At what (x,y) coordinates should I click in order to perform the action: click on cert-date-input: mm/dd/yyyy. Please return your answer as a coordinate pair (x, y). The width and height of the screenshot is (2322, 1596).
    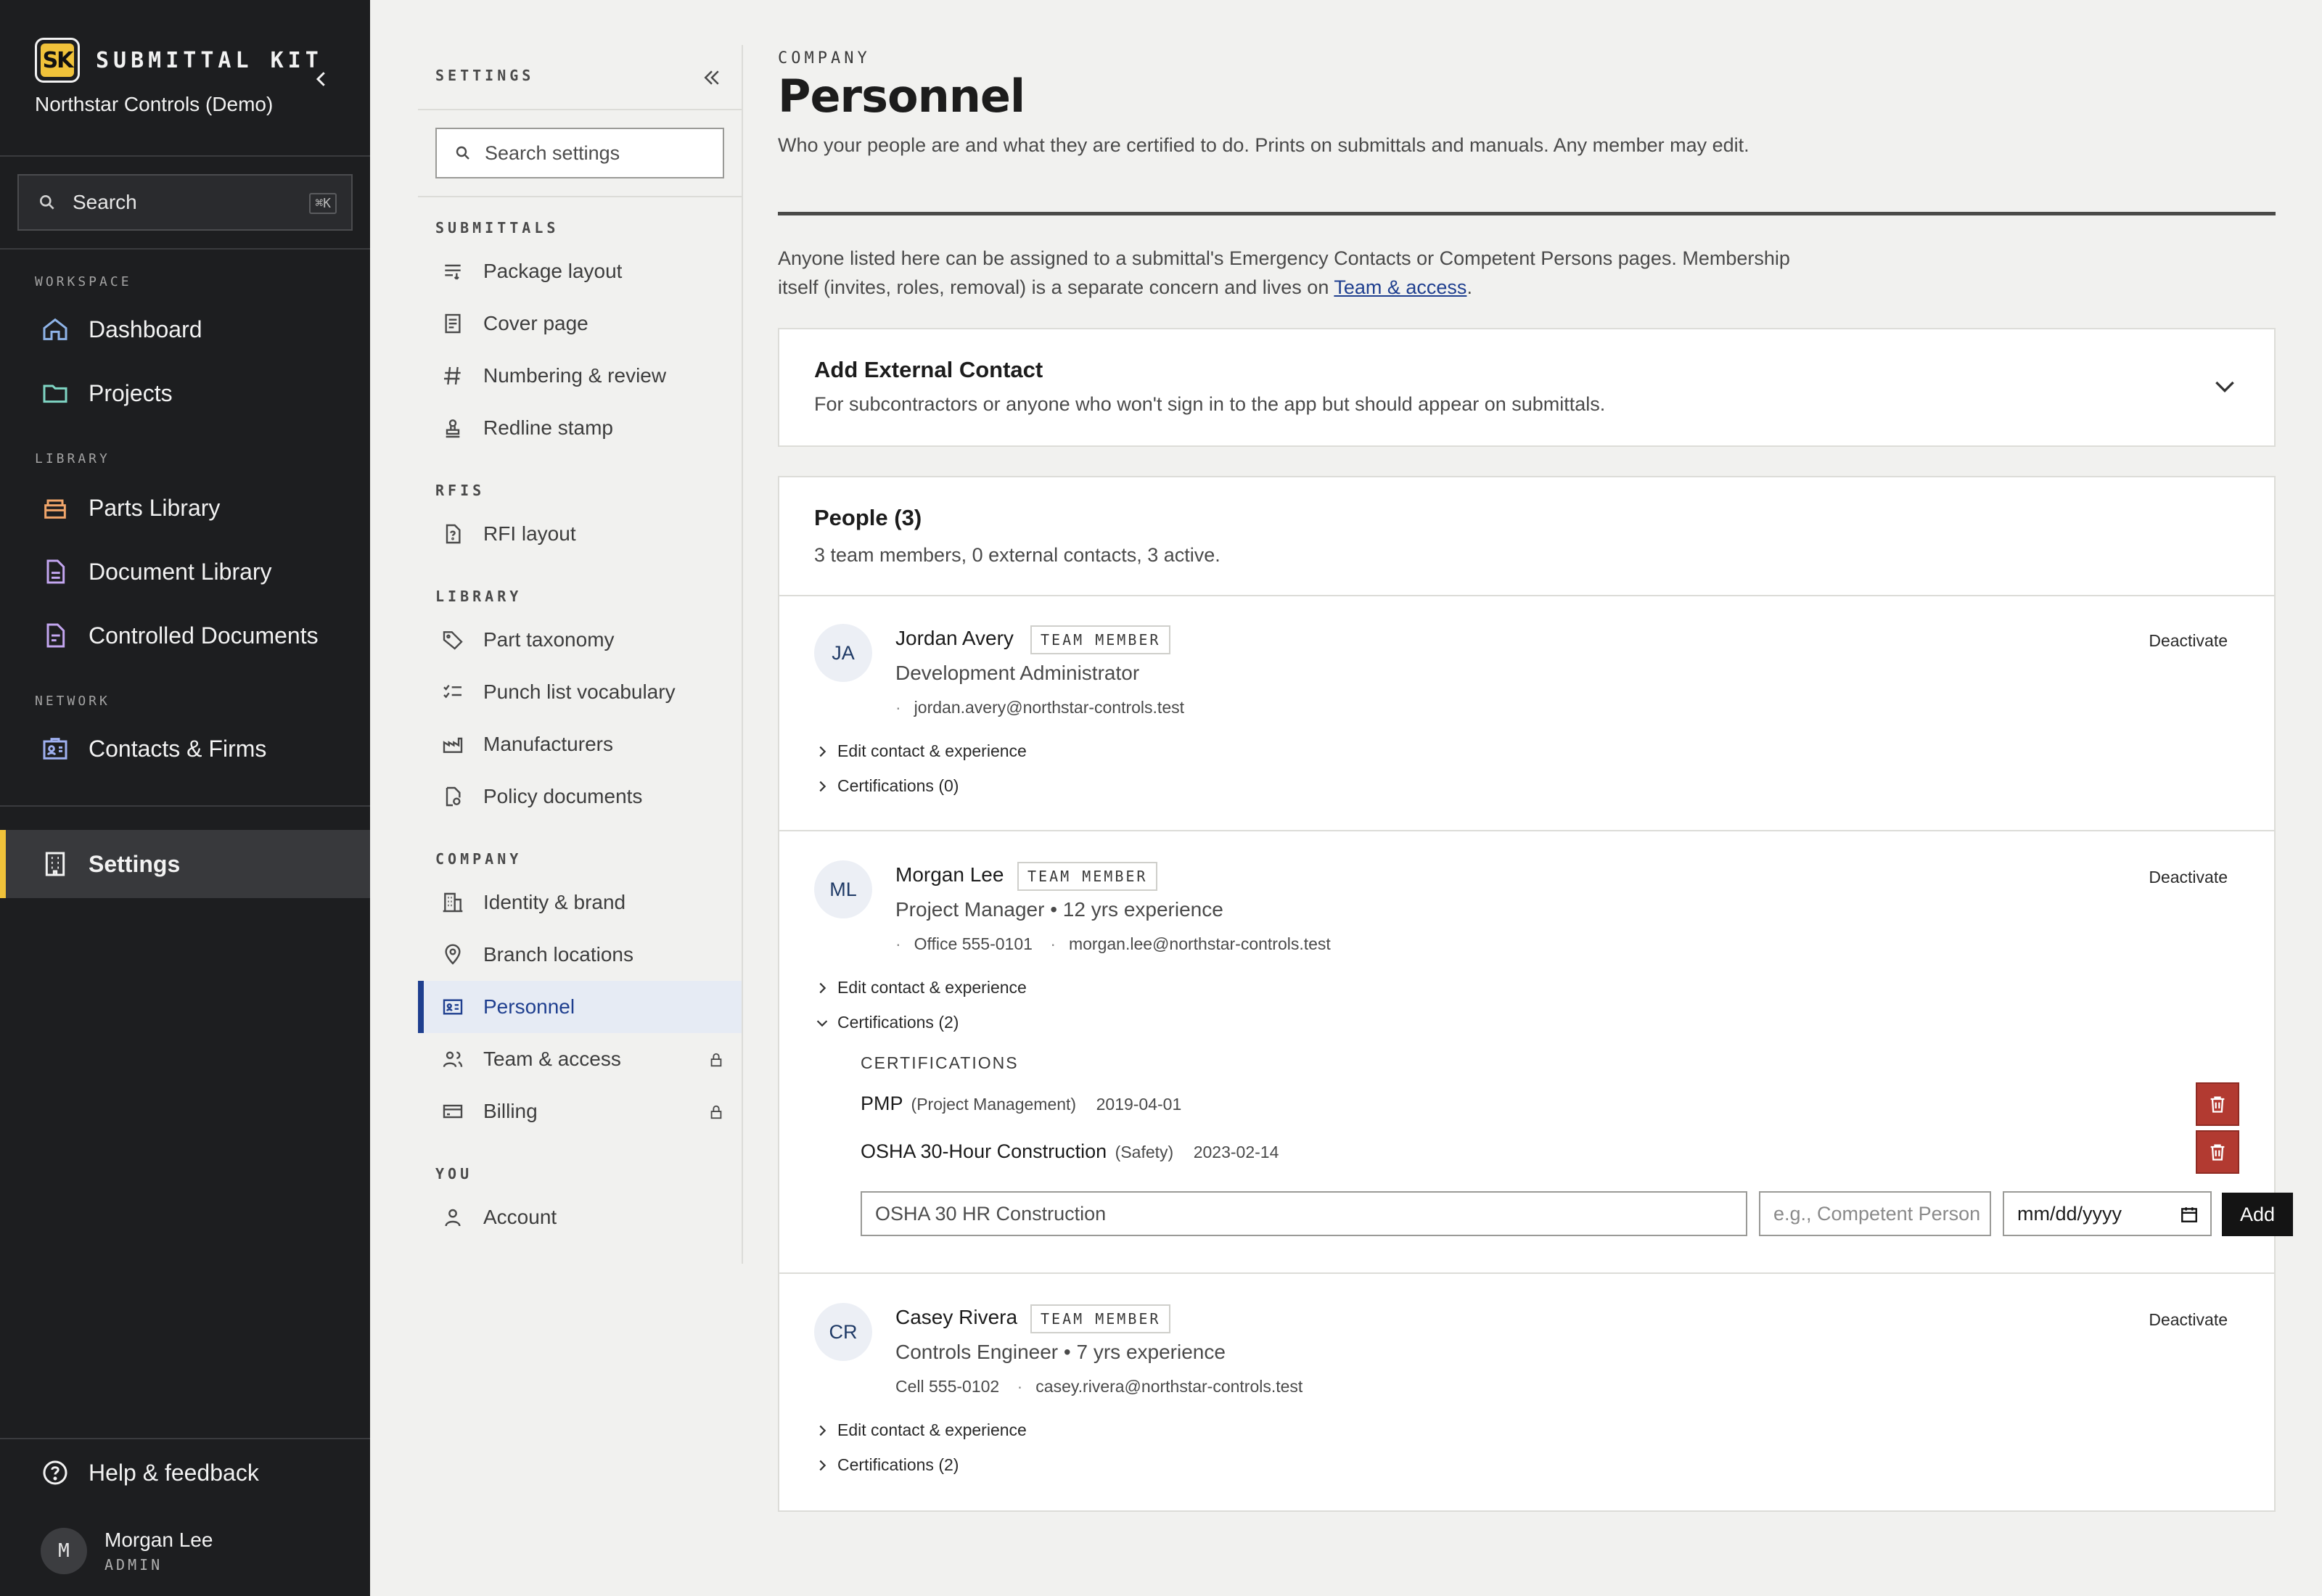
    Looking at the image, I should click on (2107, 1213).